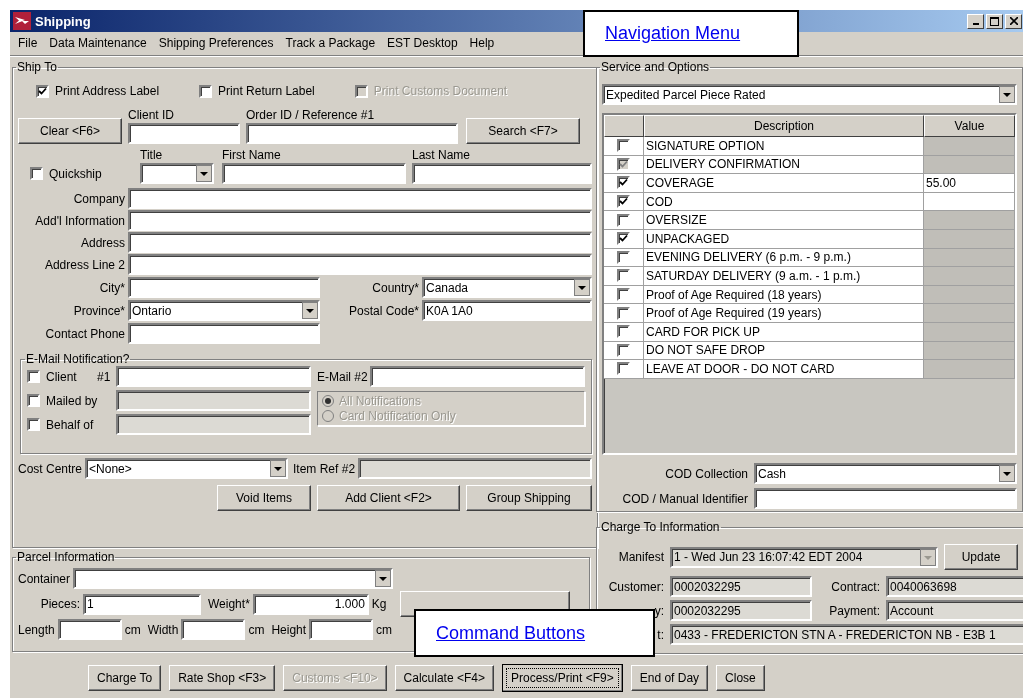  I want to click on field-label: Width, so click(163, 629).